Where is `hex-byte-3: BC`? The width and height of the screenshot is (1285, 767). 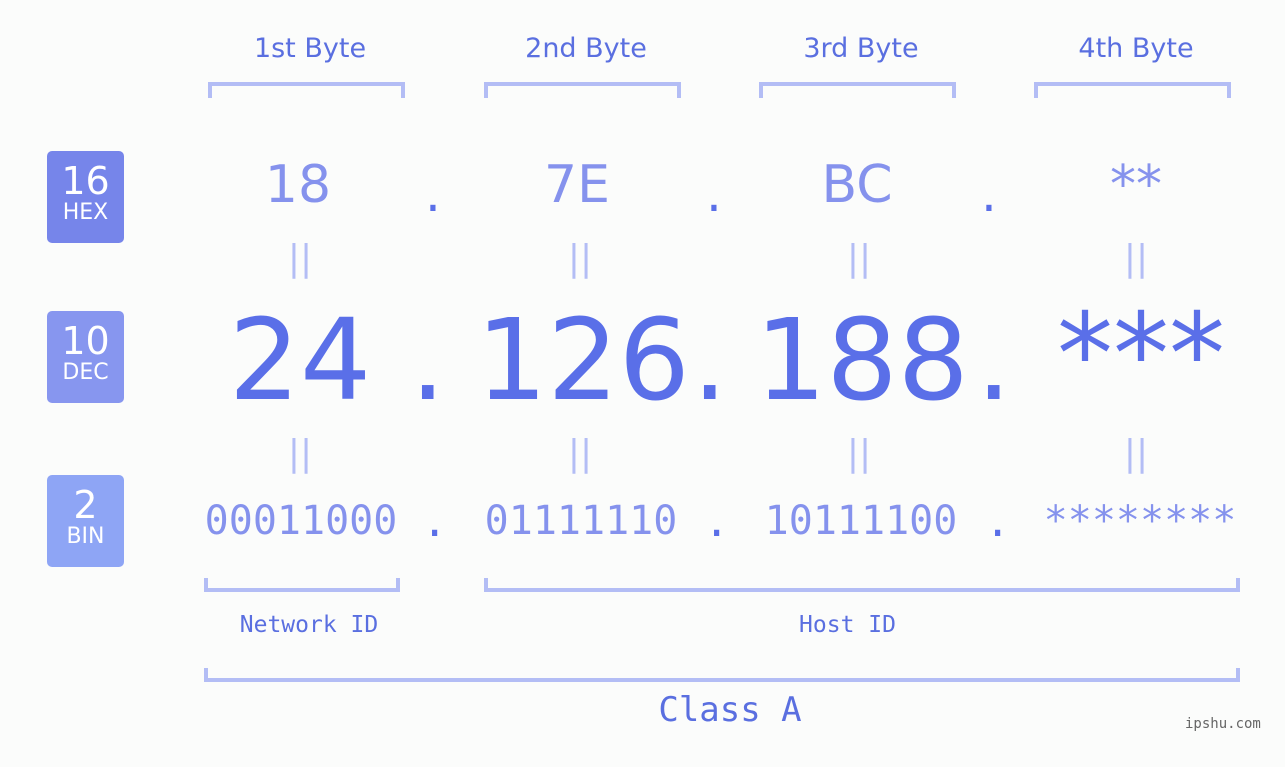
hex-byte-3: BC is located at coordinates (857, 185).